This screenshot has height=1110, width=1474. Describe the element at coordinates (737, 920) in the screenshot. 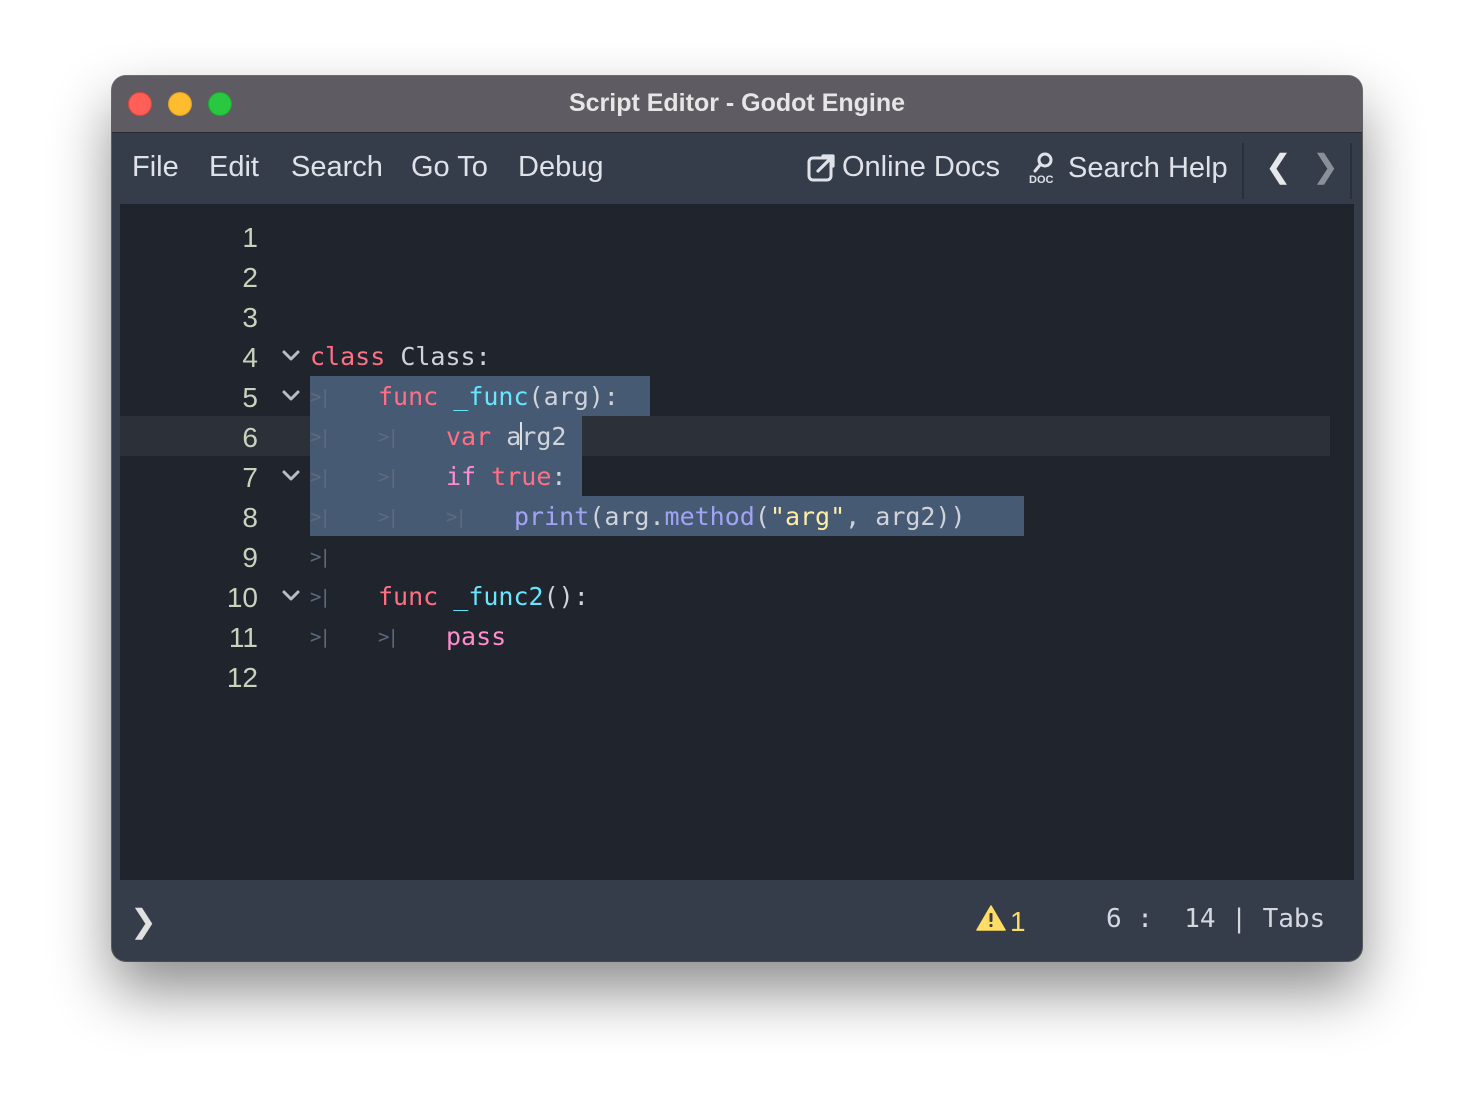

I see `status-bar: ❯ 1 6 : 14 | Tabs` at that location.